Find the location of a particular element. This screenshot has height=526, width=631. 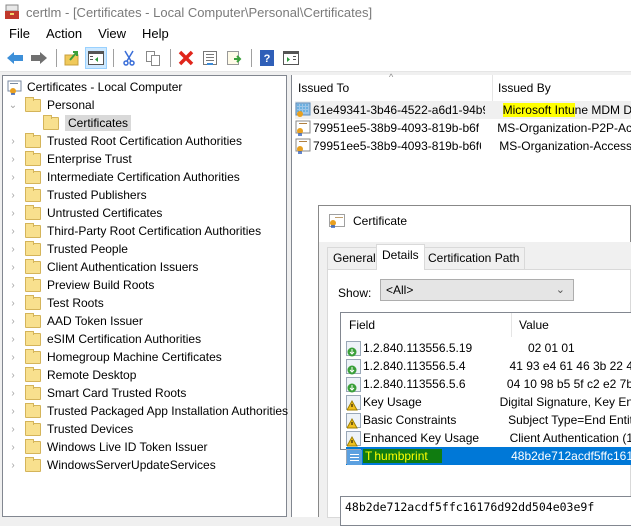

tree-item: › Trusted Devices is located at coordinates (70, 429).